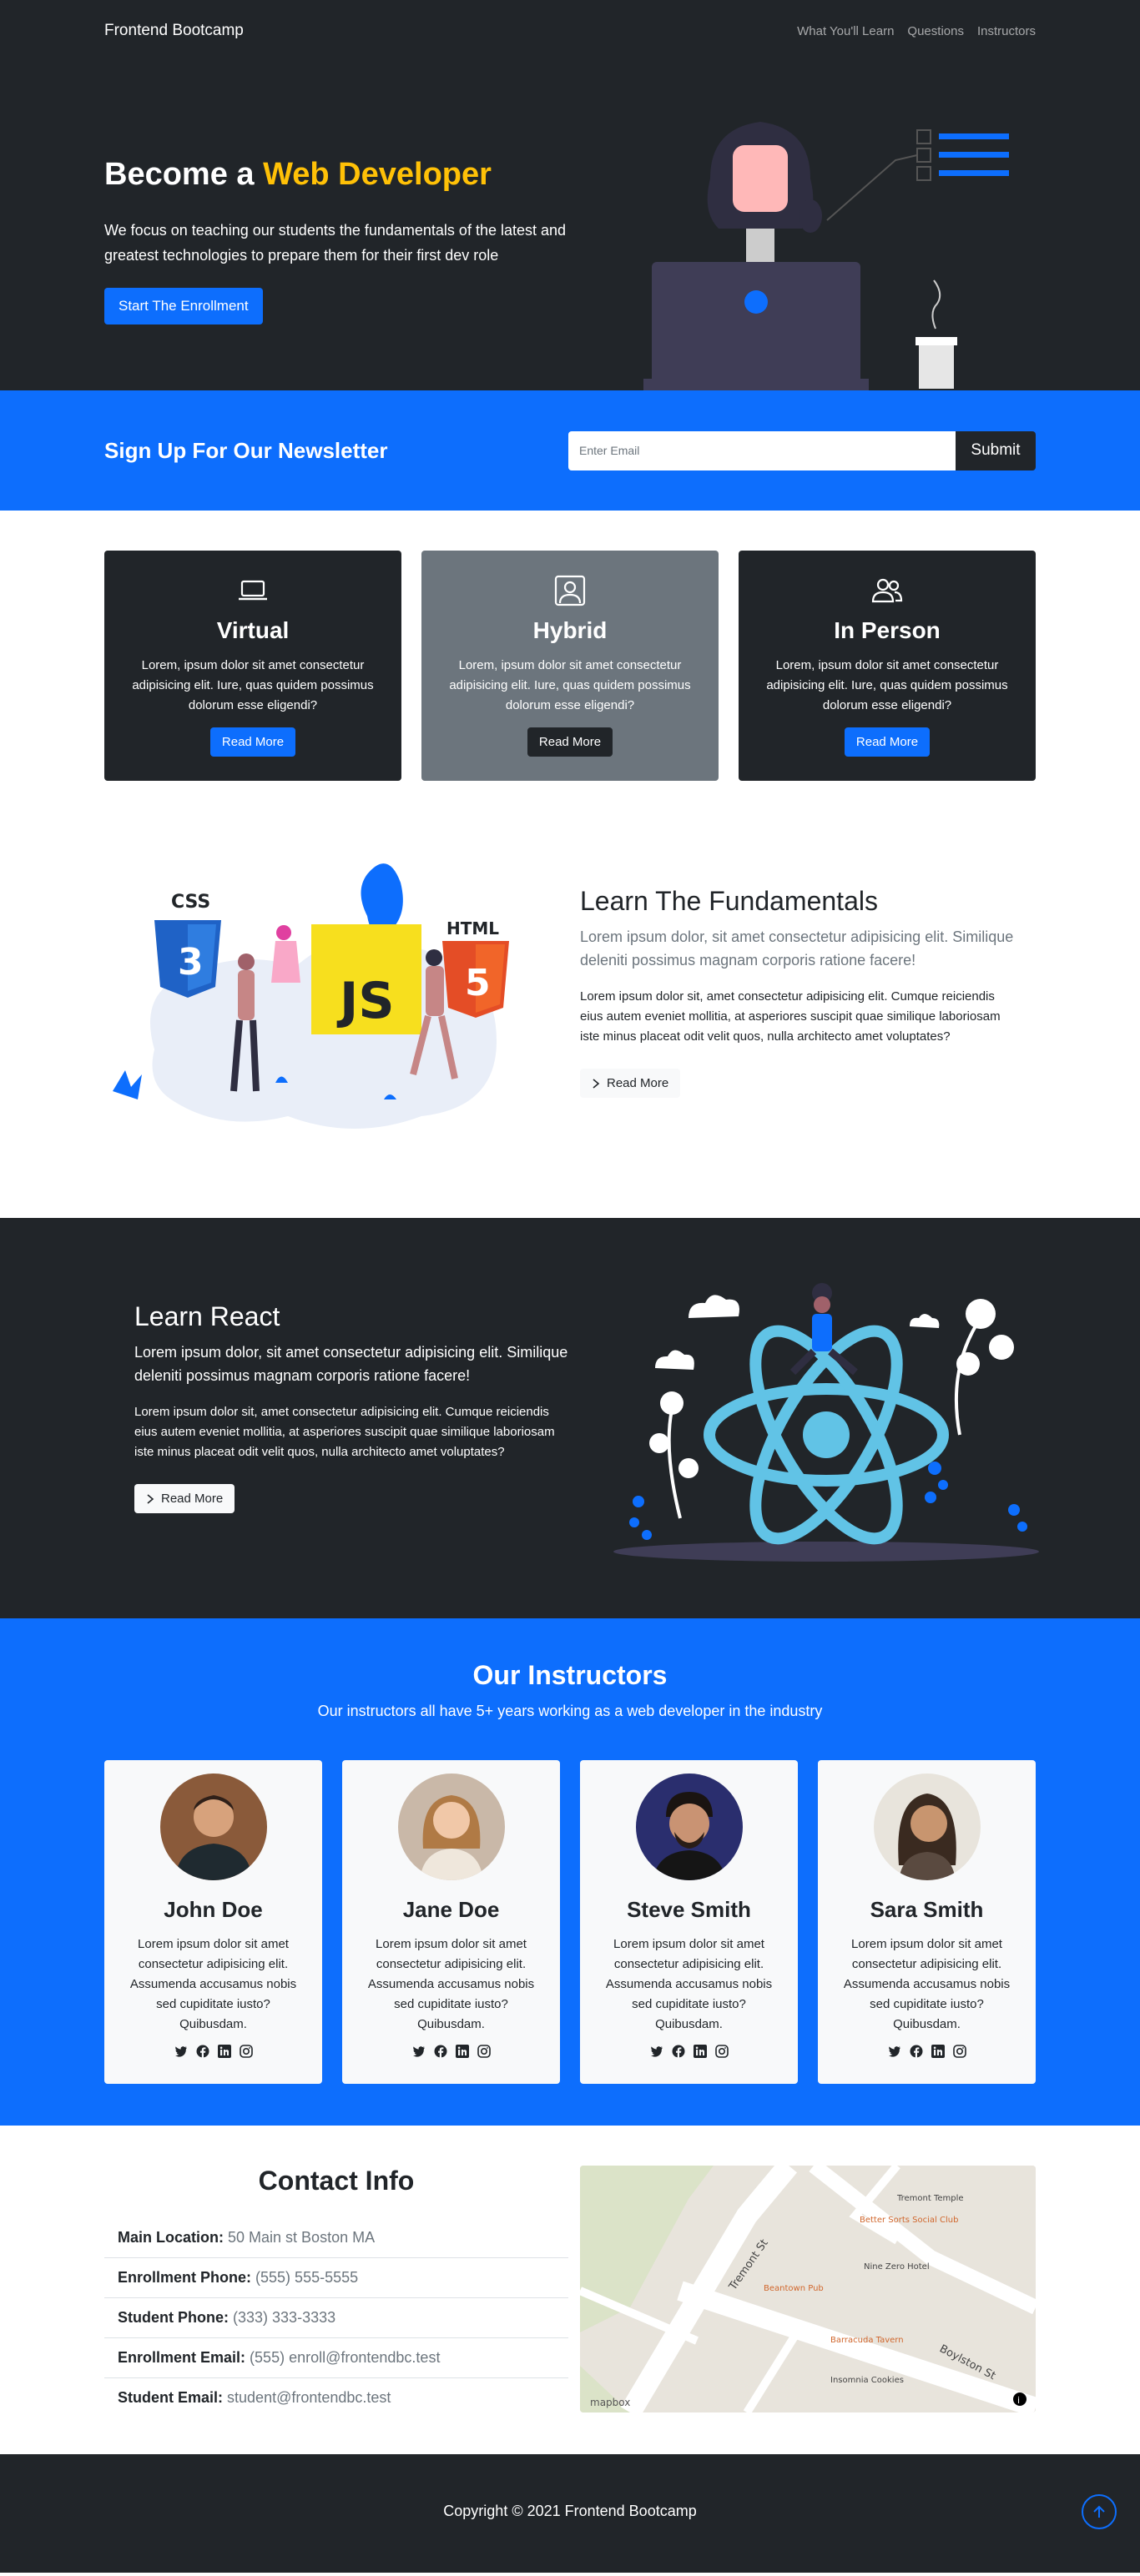 This screenshot has width=1140, height=2576. I want to click on nav-links: What You'll Learn Questions Instructors, so click(916, 31).